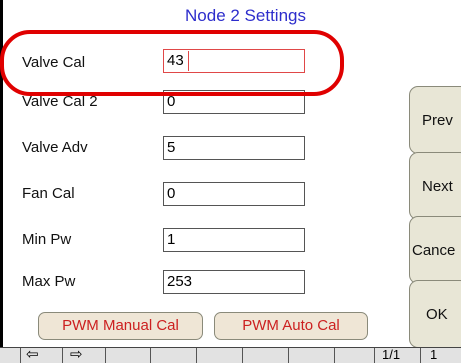 The image size is (461, 363). I want to click on max-pw-input: 253, so click(234, 282).